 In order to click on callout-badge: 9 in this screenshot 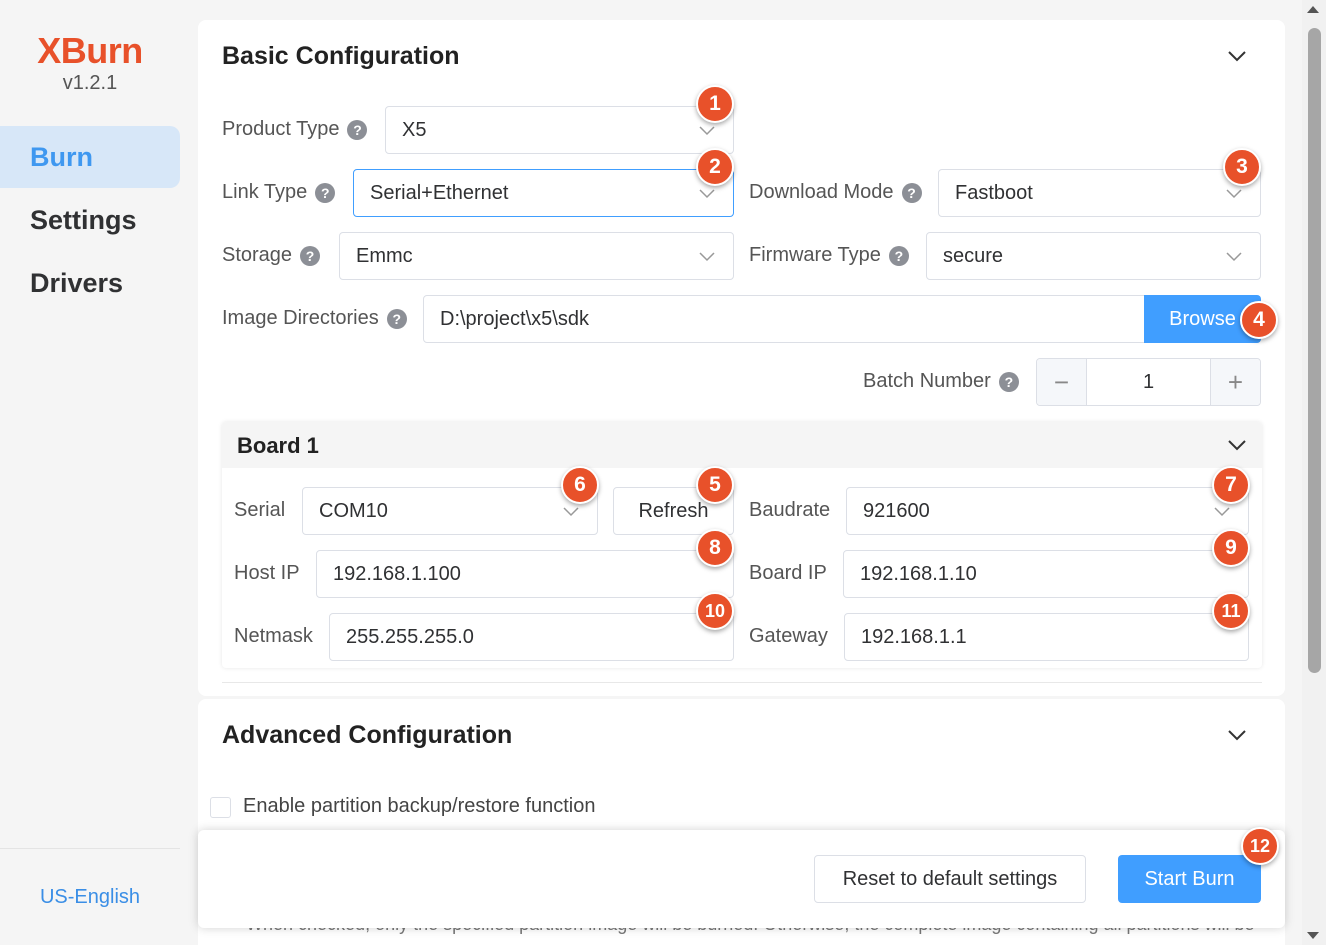, I will do `click(1231, 548)`.